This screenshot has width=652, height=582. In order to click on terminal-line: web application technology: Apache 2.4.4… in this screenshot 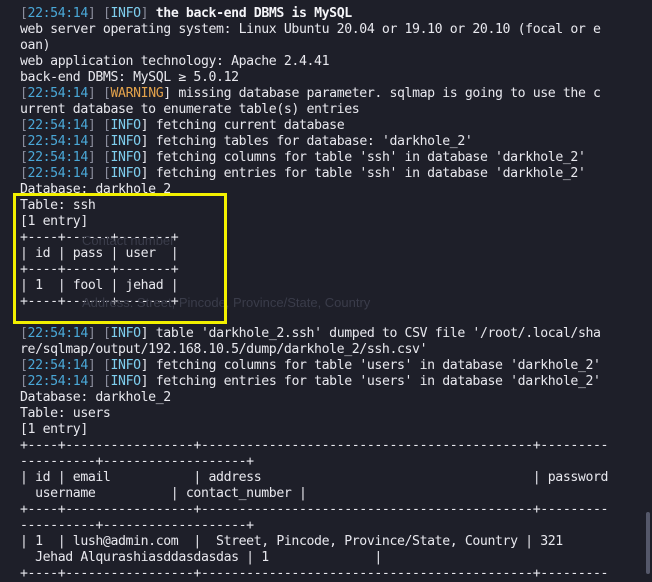, I will do `click(175, 62)`.